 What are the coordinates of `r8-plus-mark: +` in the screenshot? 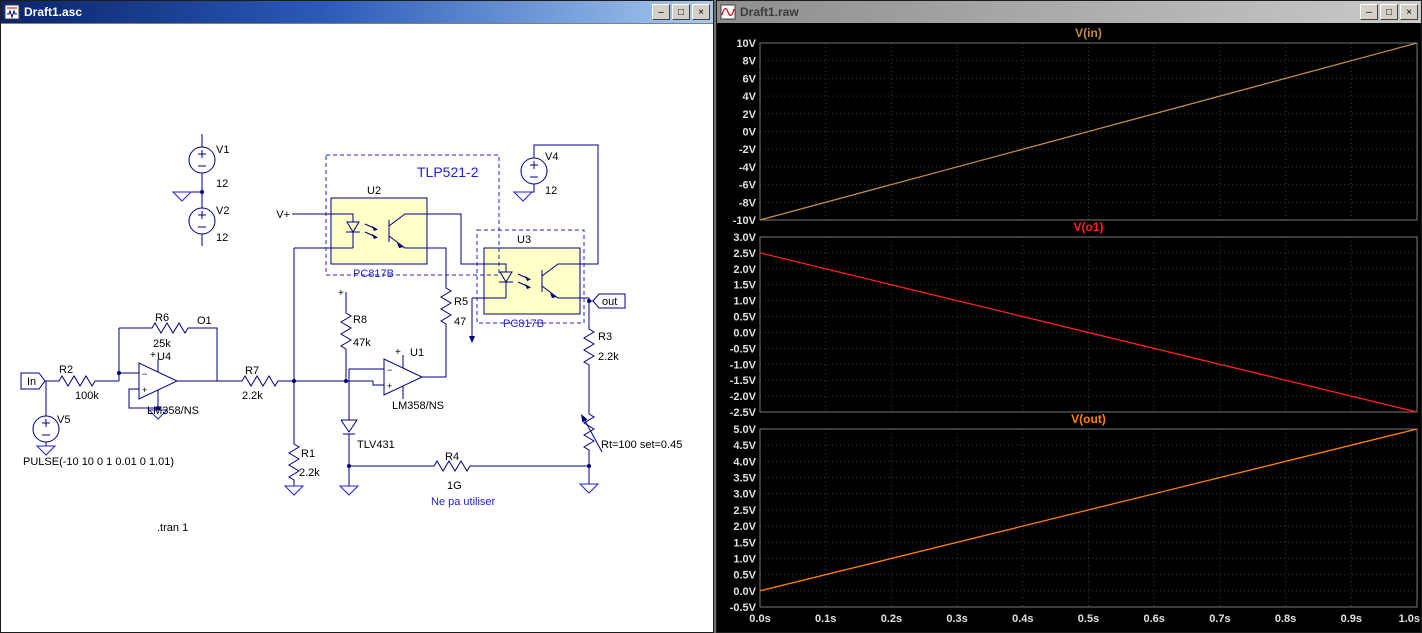 It's located at (341, 293).